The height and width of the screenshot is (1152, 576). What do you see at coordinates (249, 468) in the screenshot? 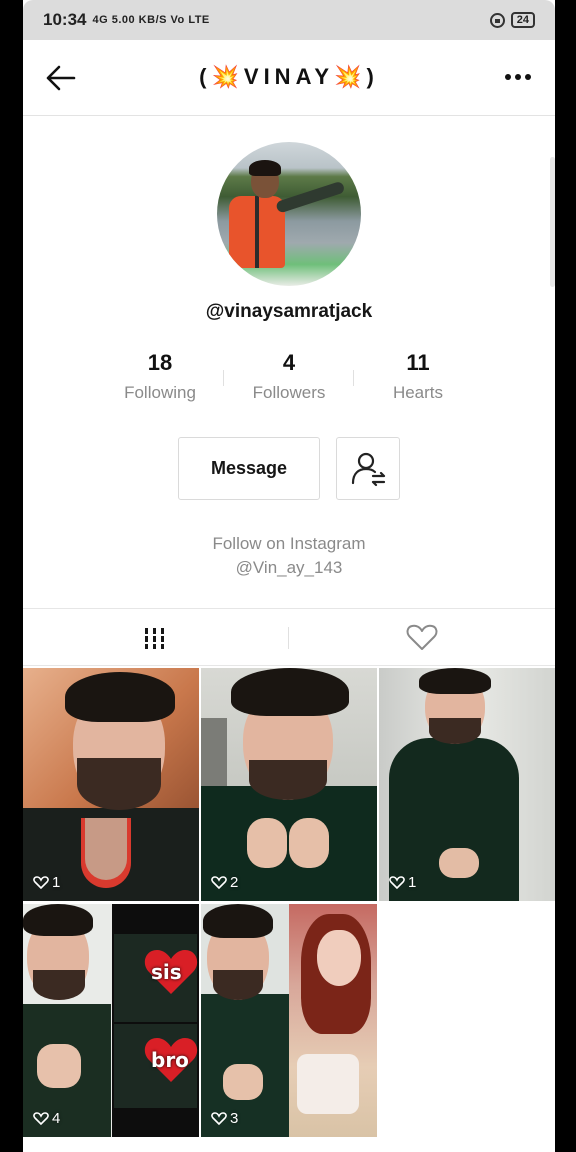
I see `message-button: Message` at bounding box center [249, 468].